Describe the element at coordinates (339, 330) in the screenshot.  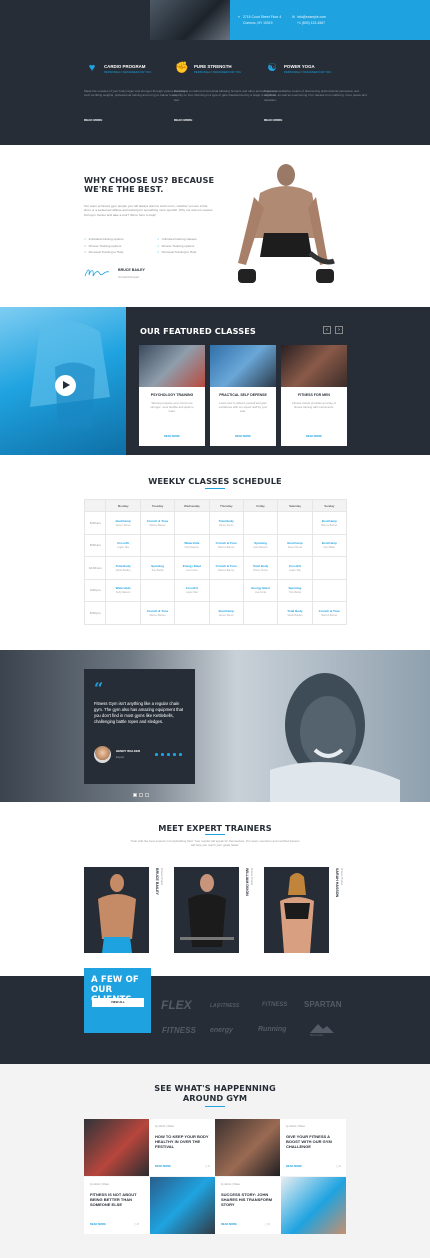
I see `next-arrow-button: ›` at that location.